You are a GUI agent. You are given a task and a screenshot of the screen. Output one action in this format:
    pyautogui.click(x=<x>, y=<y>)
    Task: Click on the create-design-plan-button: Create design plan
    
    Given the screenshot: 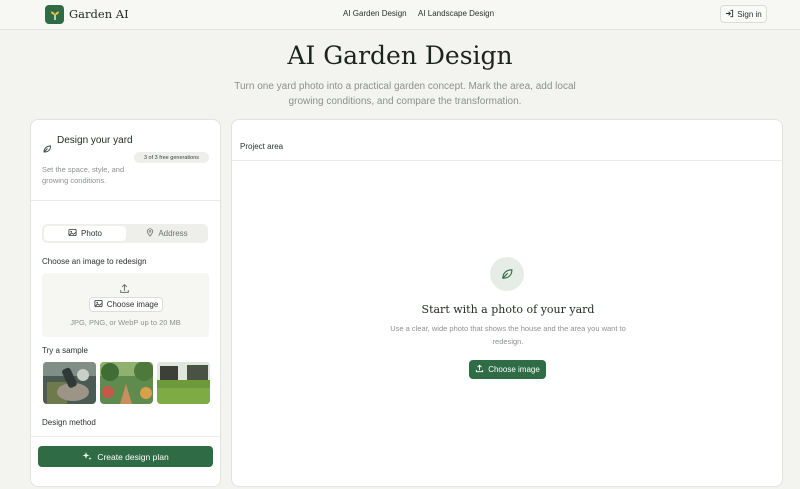 What is the action you would take?
    pyautogui.click(x=125, y=456)
    